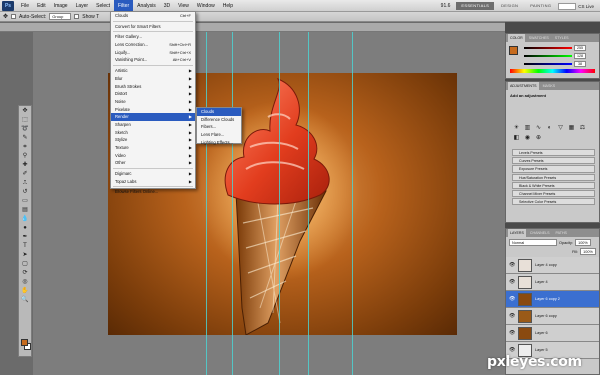 The height and width of the screenshot is (375, 600). What do you see at coordinates (153, 71) in the screenshot?
I see `filter-menu-item: Artistic ▶` at bounding box center [153, 71].